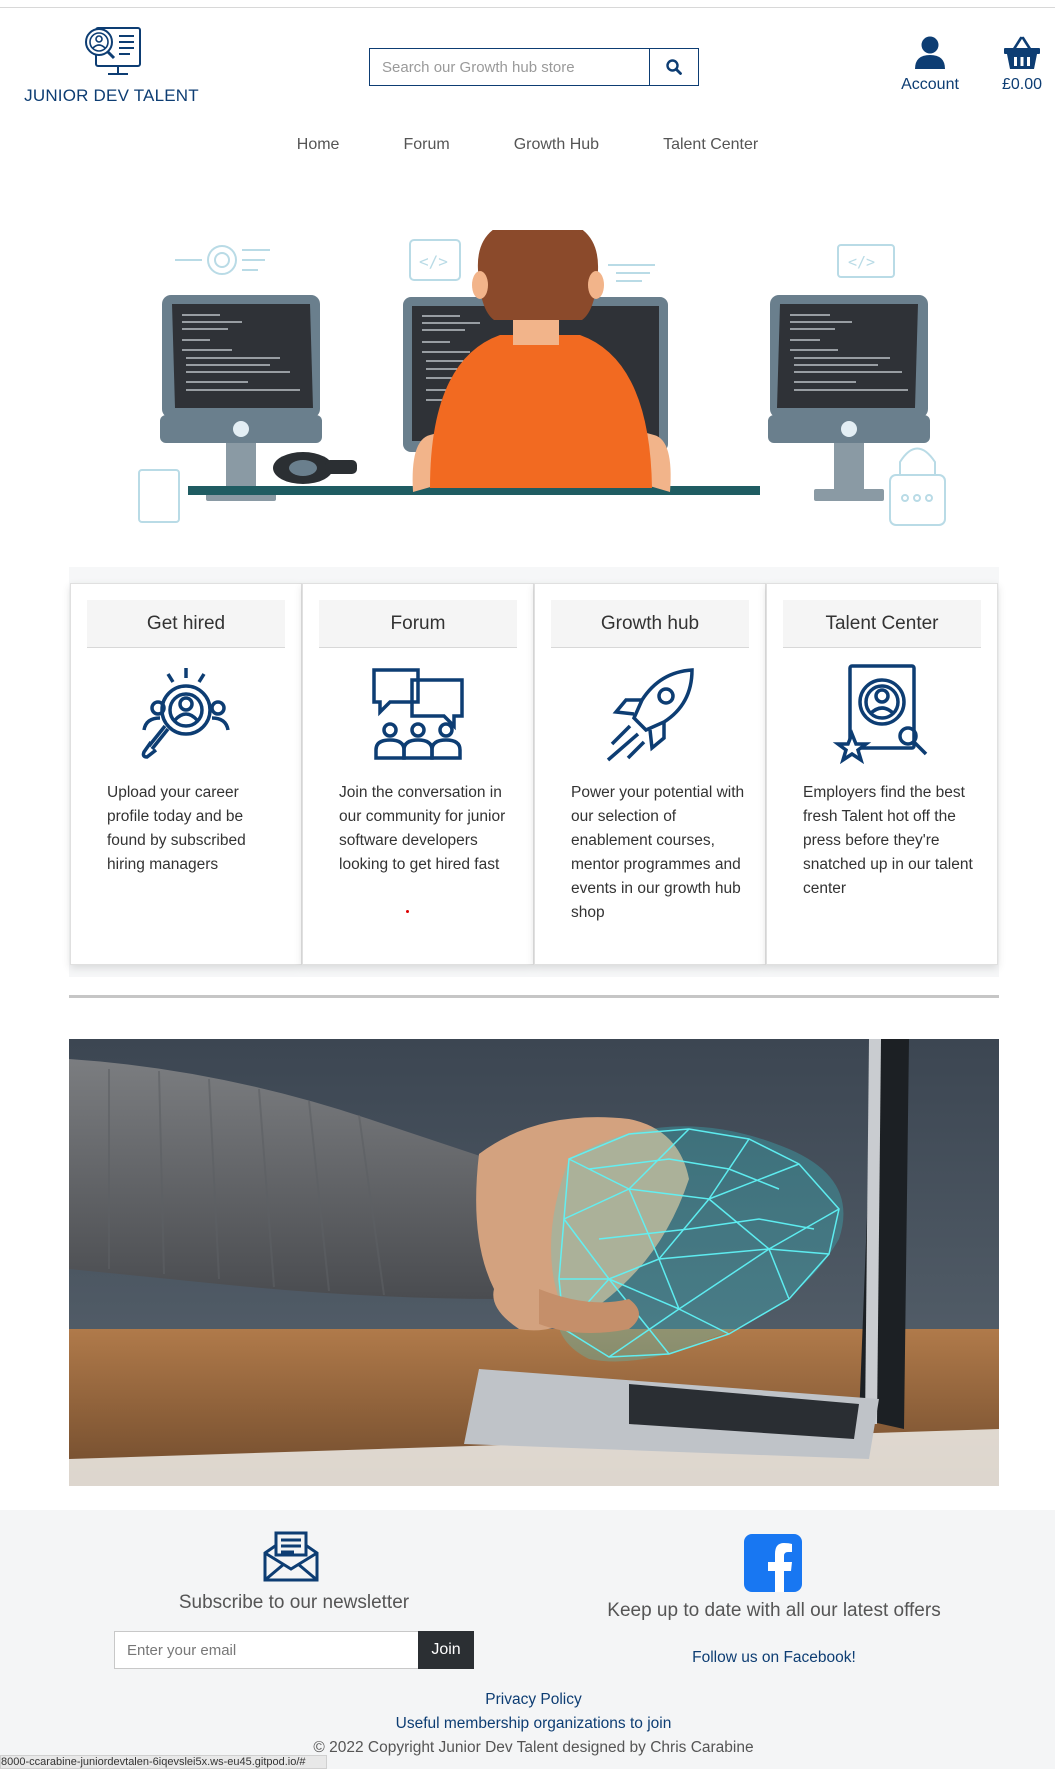 This screenshot has width=1055, height=1769. I want to click on site-logo: JUNIOR DEV TALENT, so click(111, 66).